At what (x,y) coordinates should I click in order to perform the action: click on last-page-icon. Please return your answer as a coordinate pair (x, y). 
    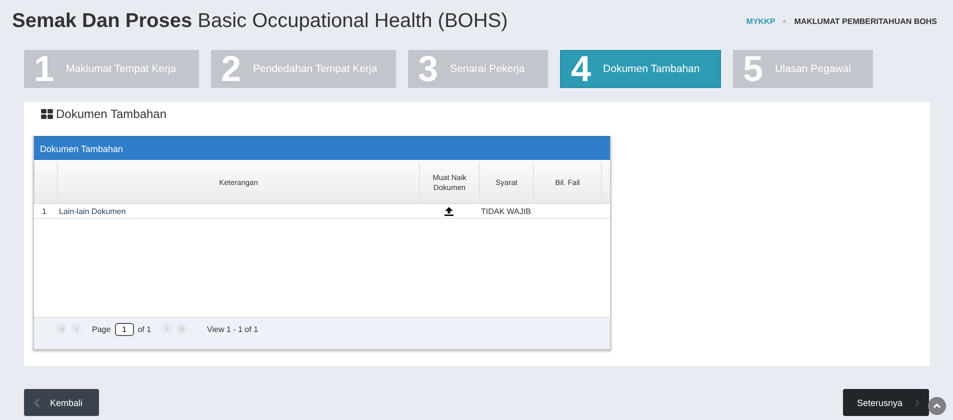
    Looking at the image, I should click on (182, 328).